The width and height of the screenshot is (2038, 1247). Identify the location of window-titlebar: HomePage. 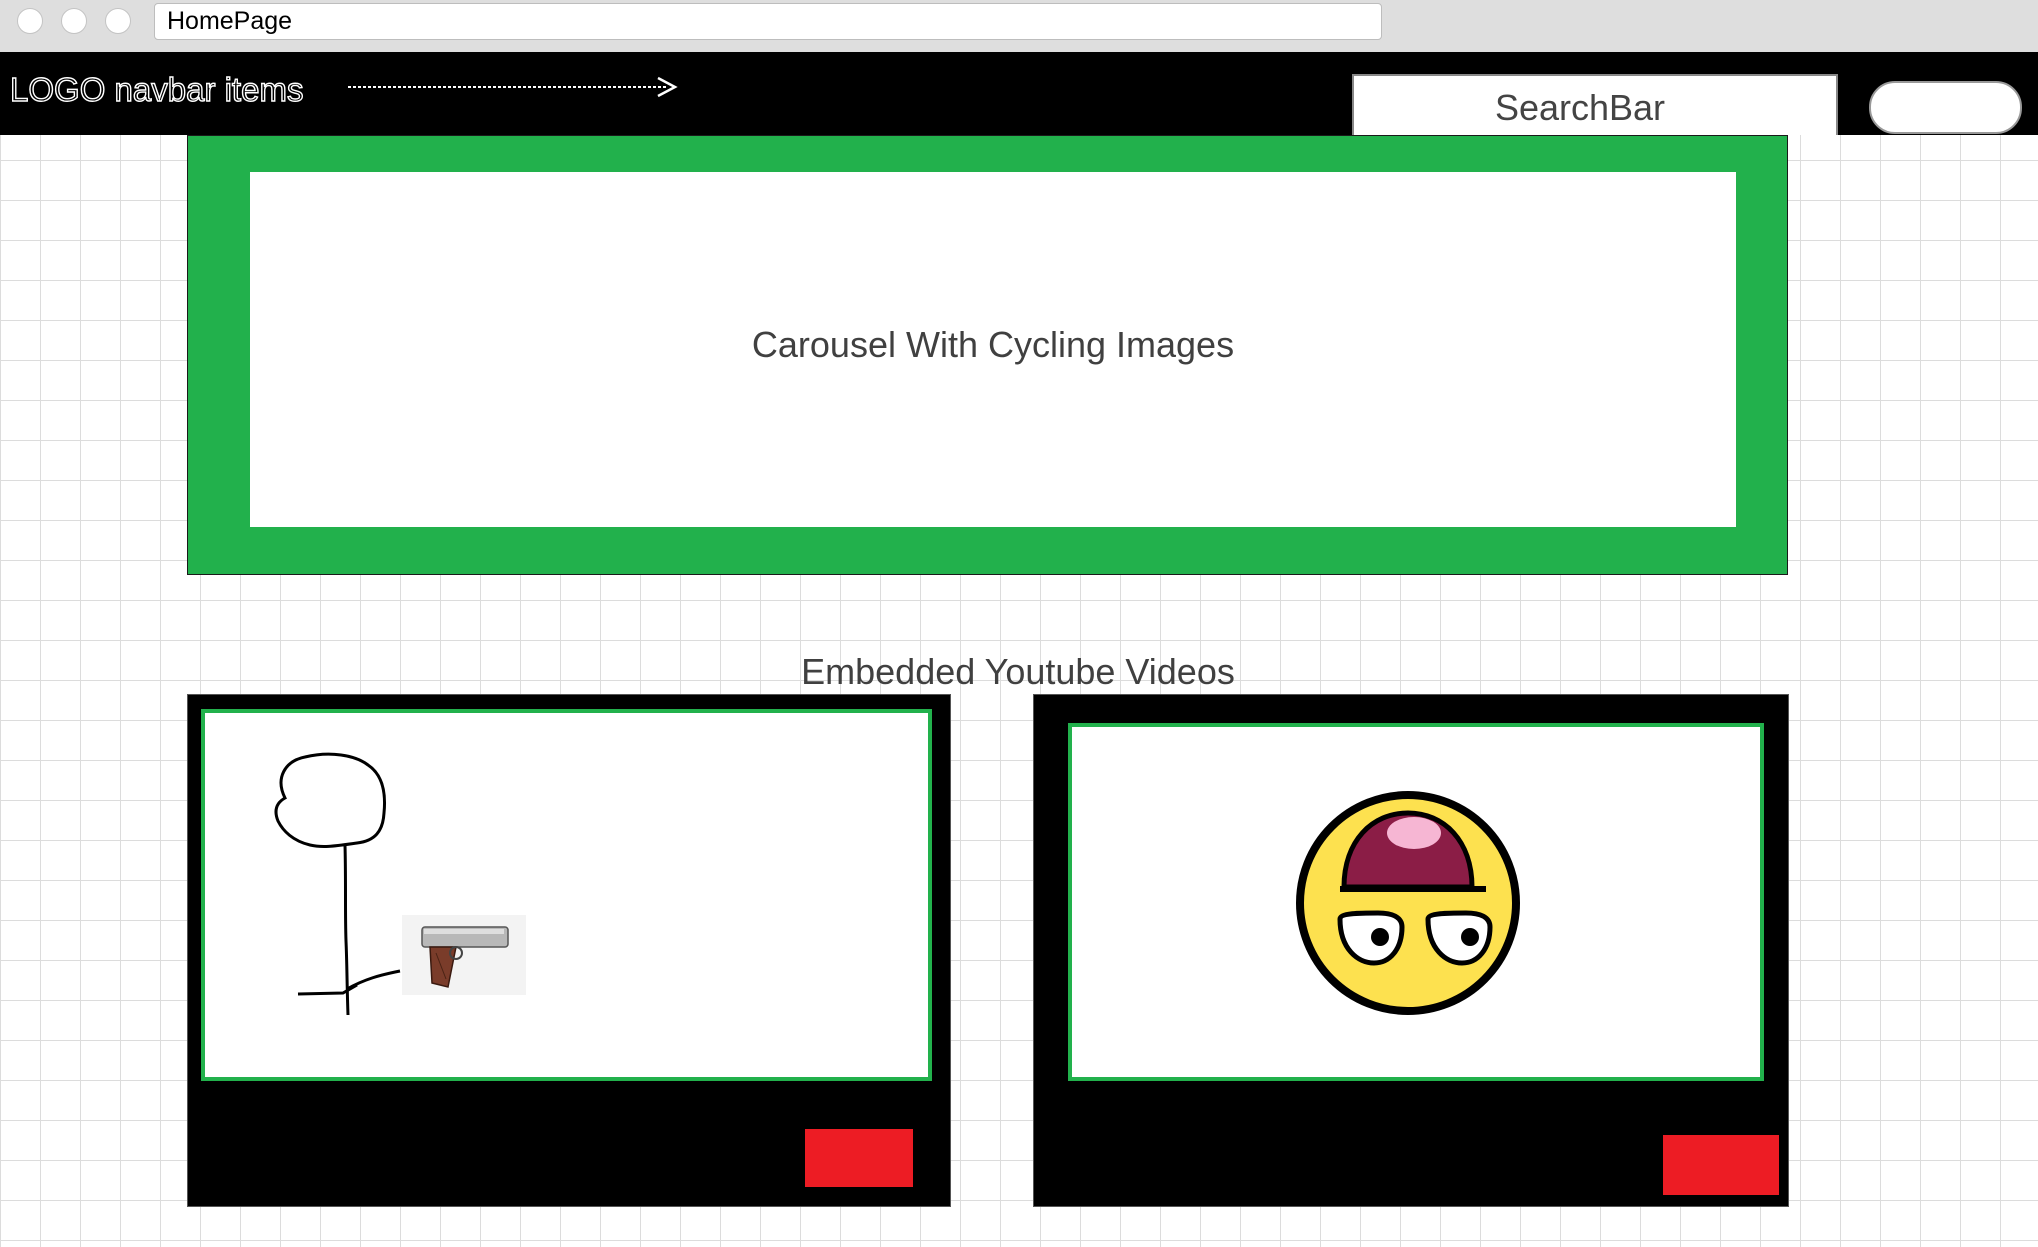
(1019, 26).